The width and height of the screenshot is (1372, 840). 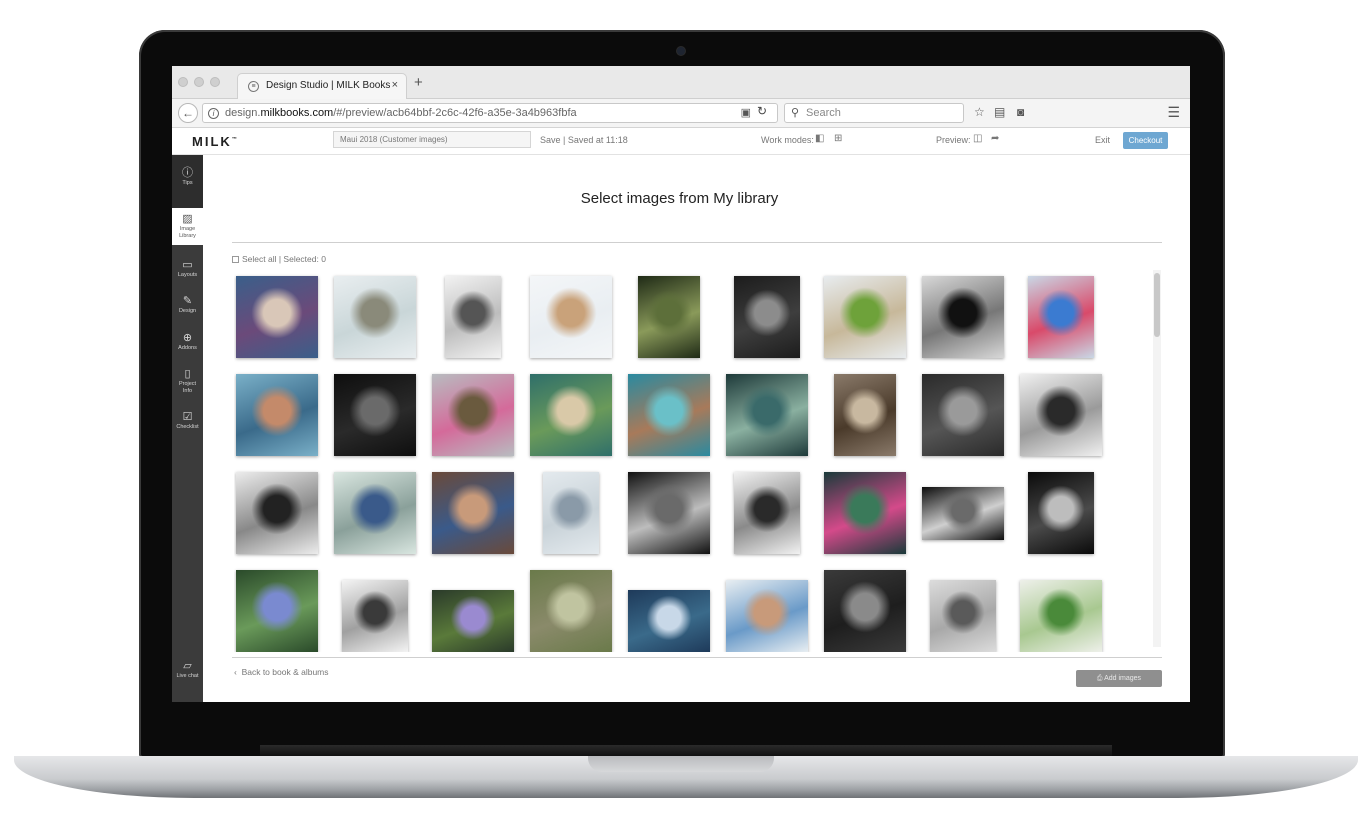 What do you see at coordinates (375, 616) in the screenshot?
I see `photo-thumbnail-girl-with-cat-bw` at bounding box center [375, 616].